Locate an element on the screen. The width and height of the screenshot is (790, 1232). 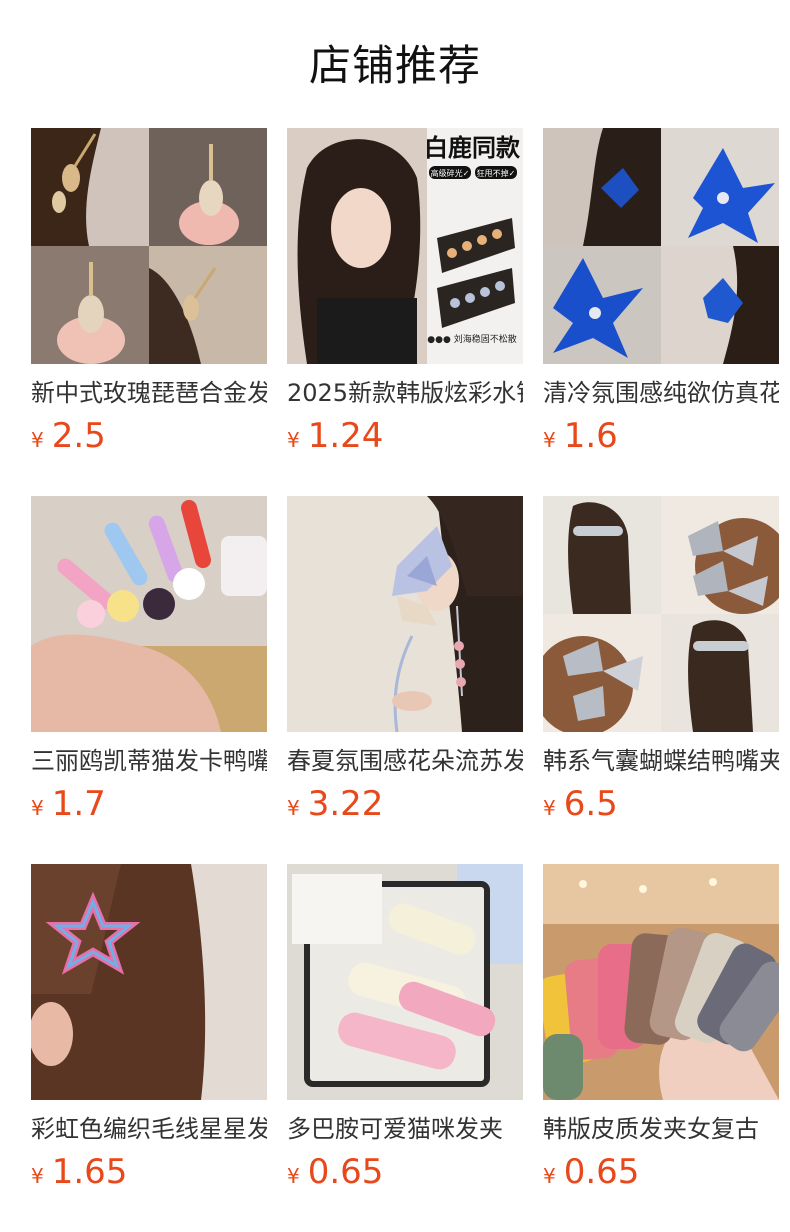
product-card: 韩系气囊蝴蝶结鸭嘴夹 ¥6.5 is located at coordinates (661, 663).